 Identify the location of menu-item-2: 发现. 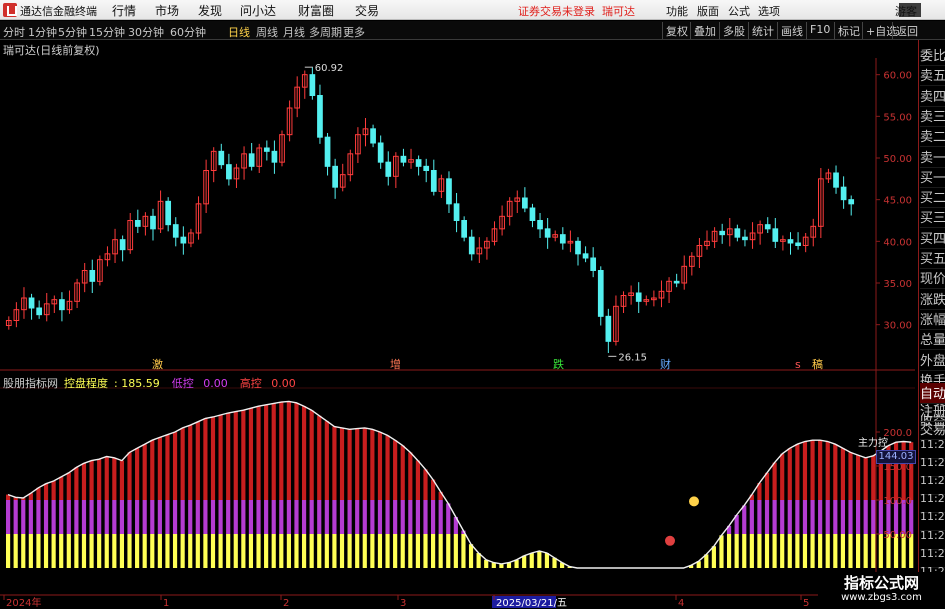
(210, 10).